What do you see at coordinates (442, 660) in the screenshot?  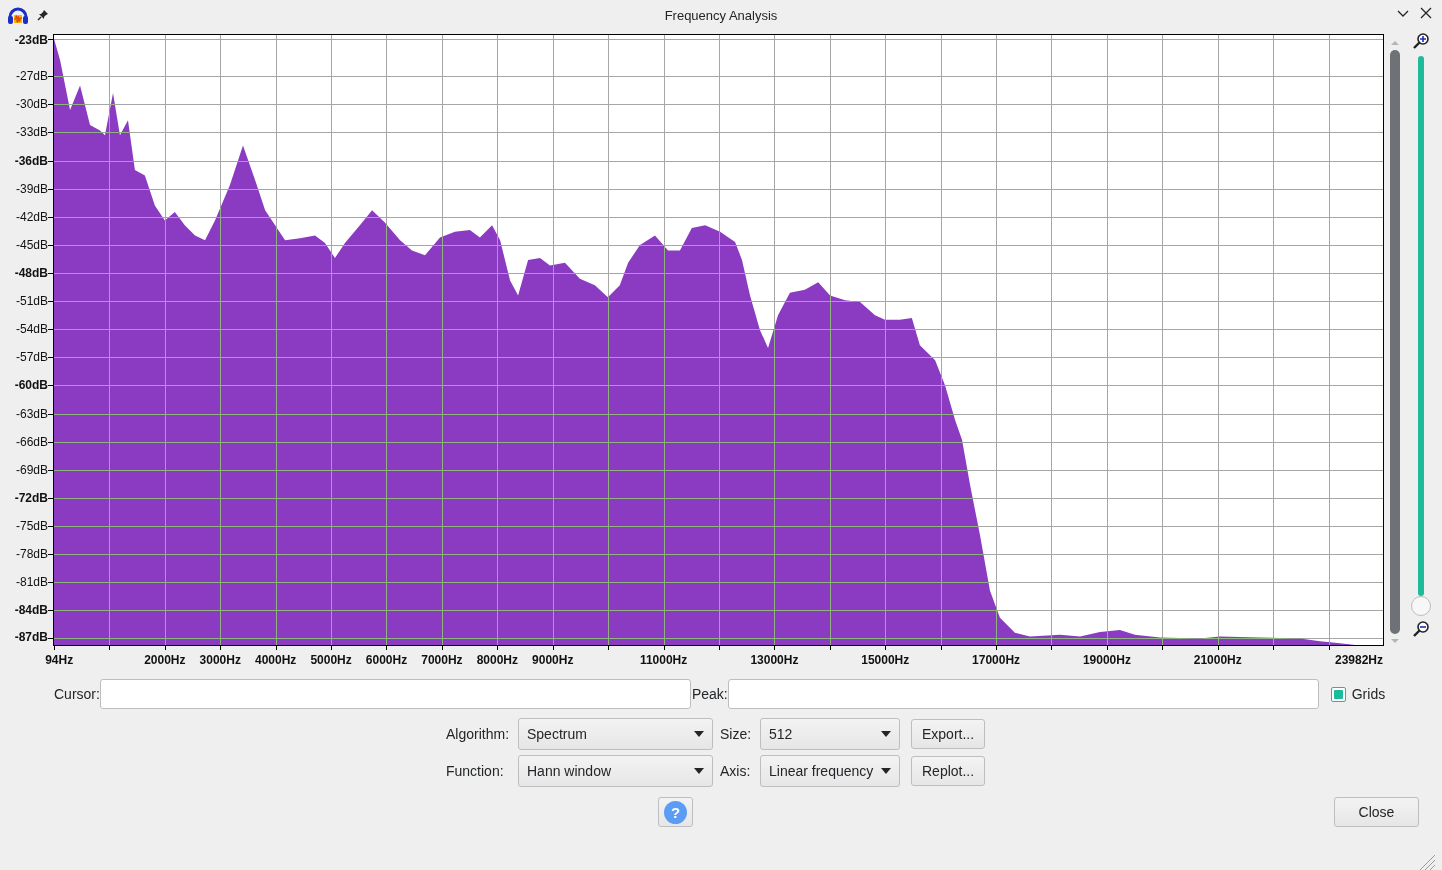 I see `frequency-label: 7000Hz` at bounding box center [442, 660].